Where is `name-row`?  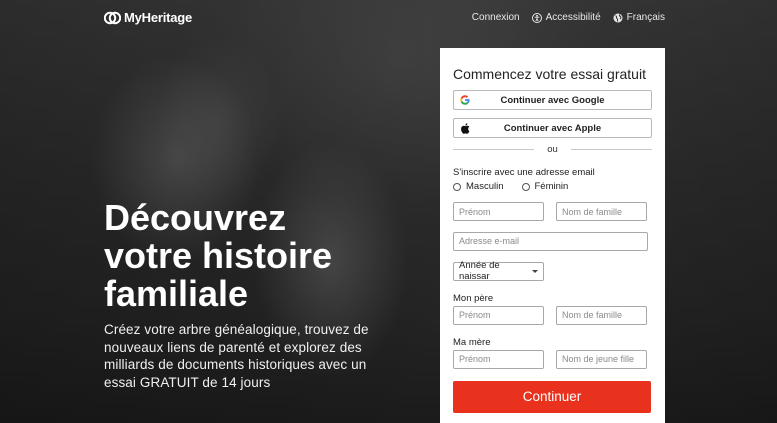
name-row is located at coordinates (552, 211).